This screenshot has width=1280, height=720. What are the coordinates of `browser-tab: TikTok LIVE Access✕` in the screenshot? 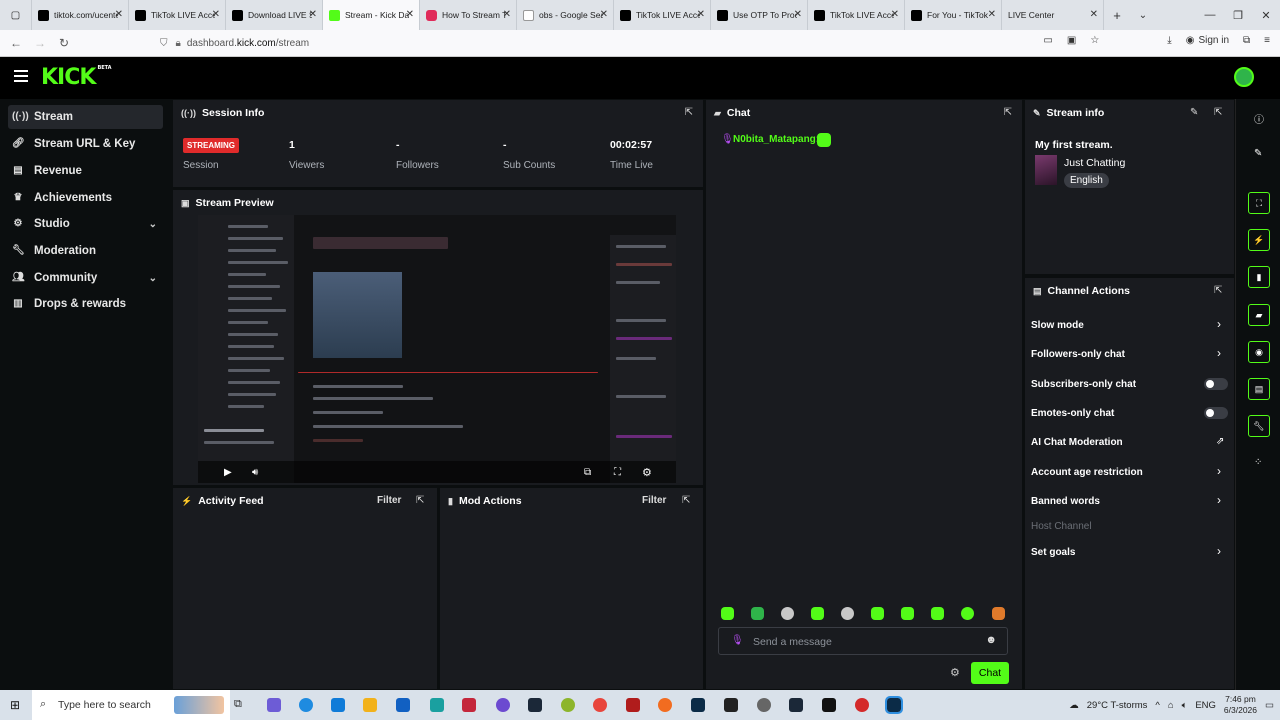 It's located at (662, 15).